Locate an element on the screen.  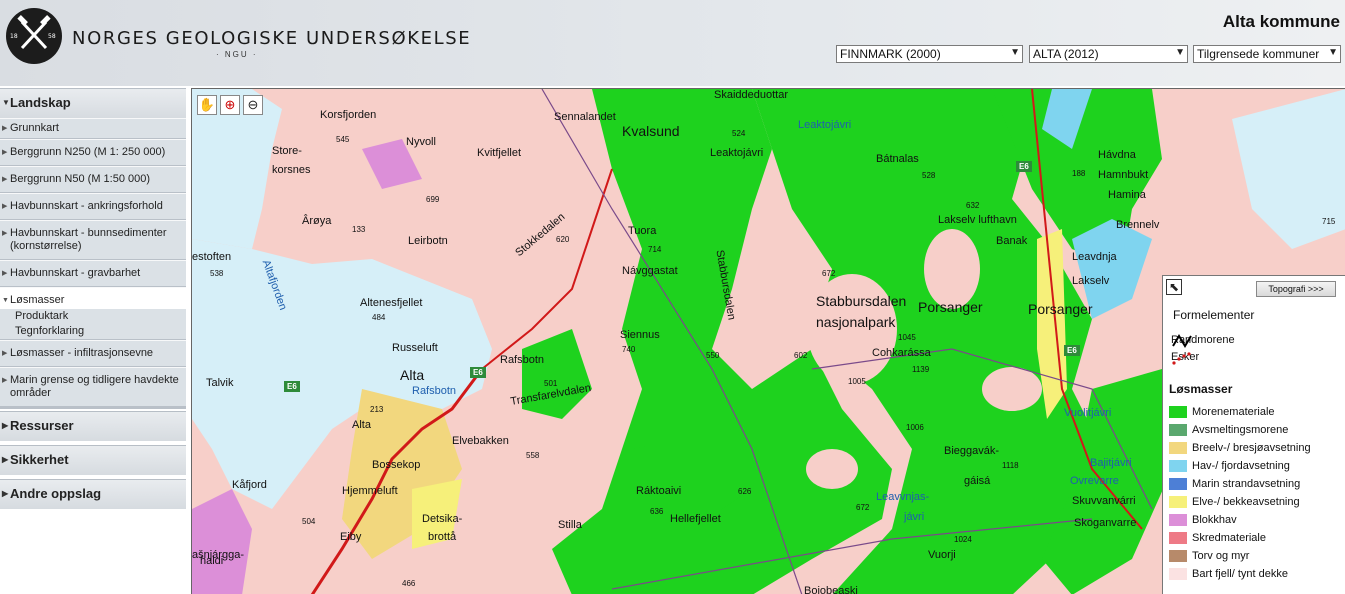
spot-height: 620 is located at coordinates (563, 239).